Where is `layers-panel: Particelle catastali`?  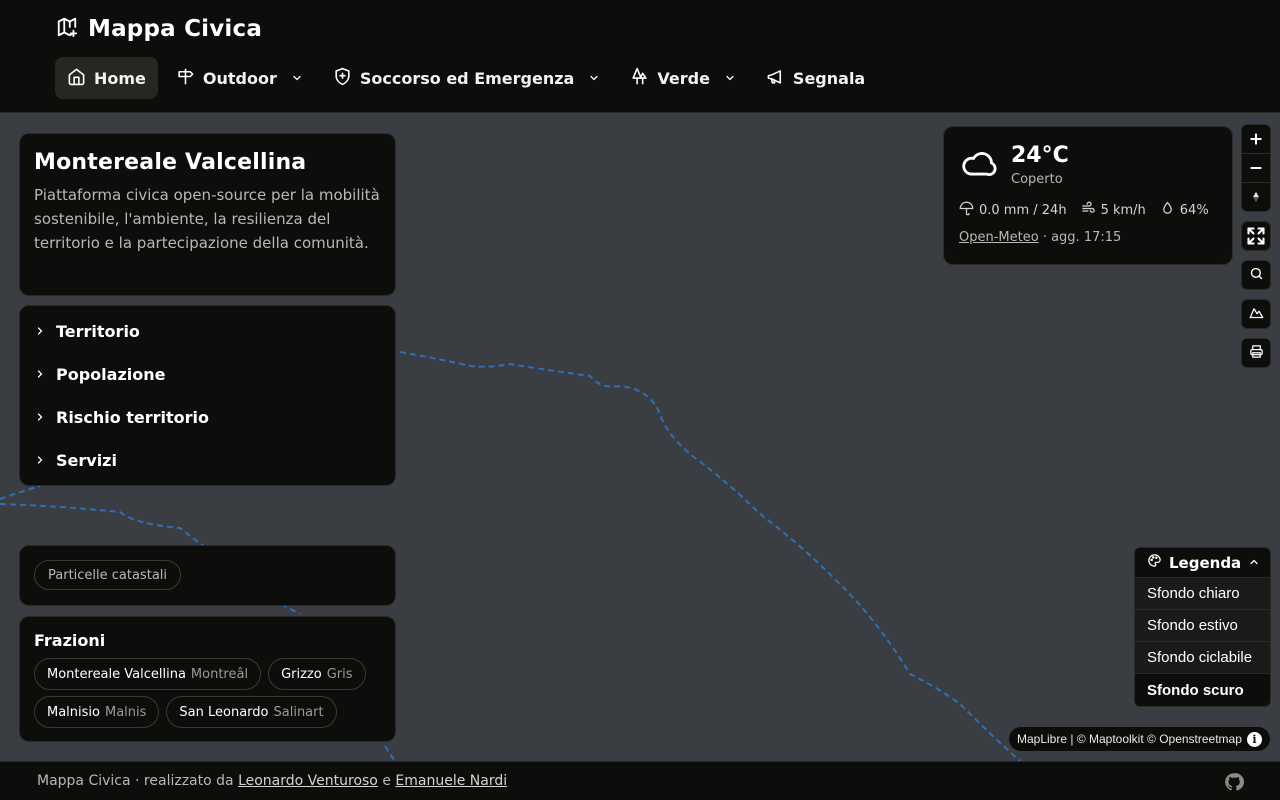 layers-panel: Particelle catastali is located at coordinates (207, 575).